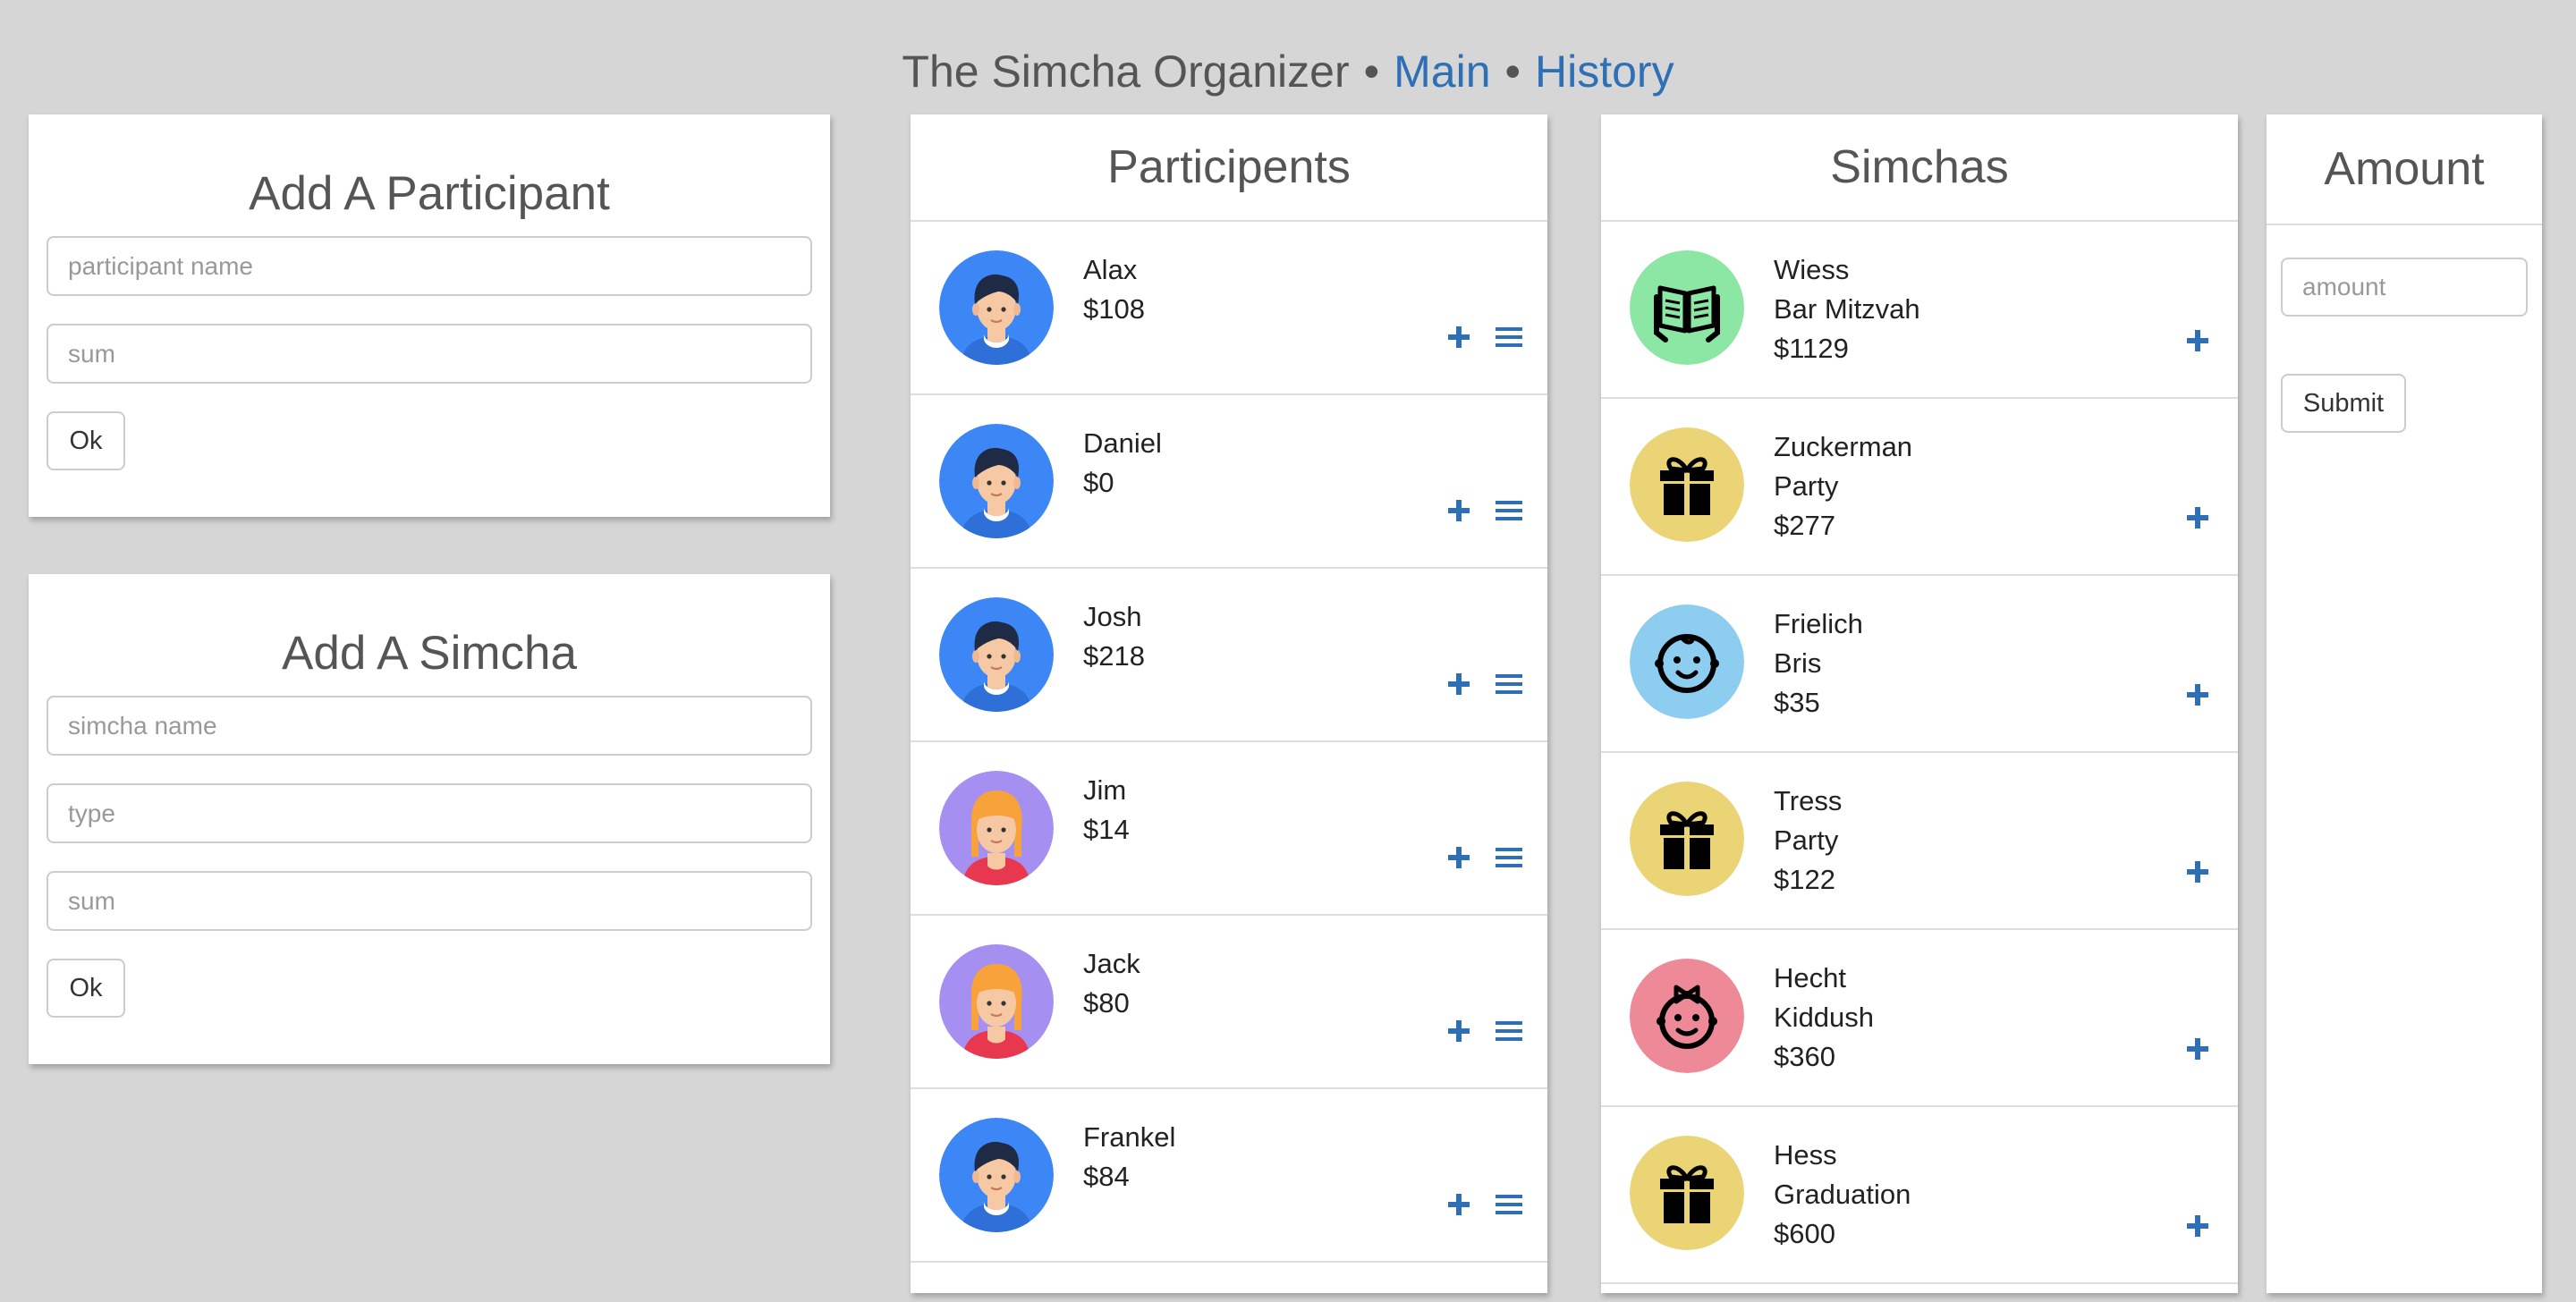 This screenshot has height=1302, width=2576. Describe the element at coordinates (2404, 287) in the screenshot. I see `amount-input` at that location.